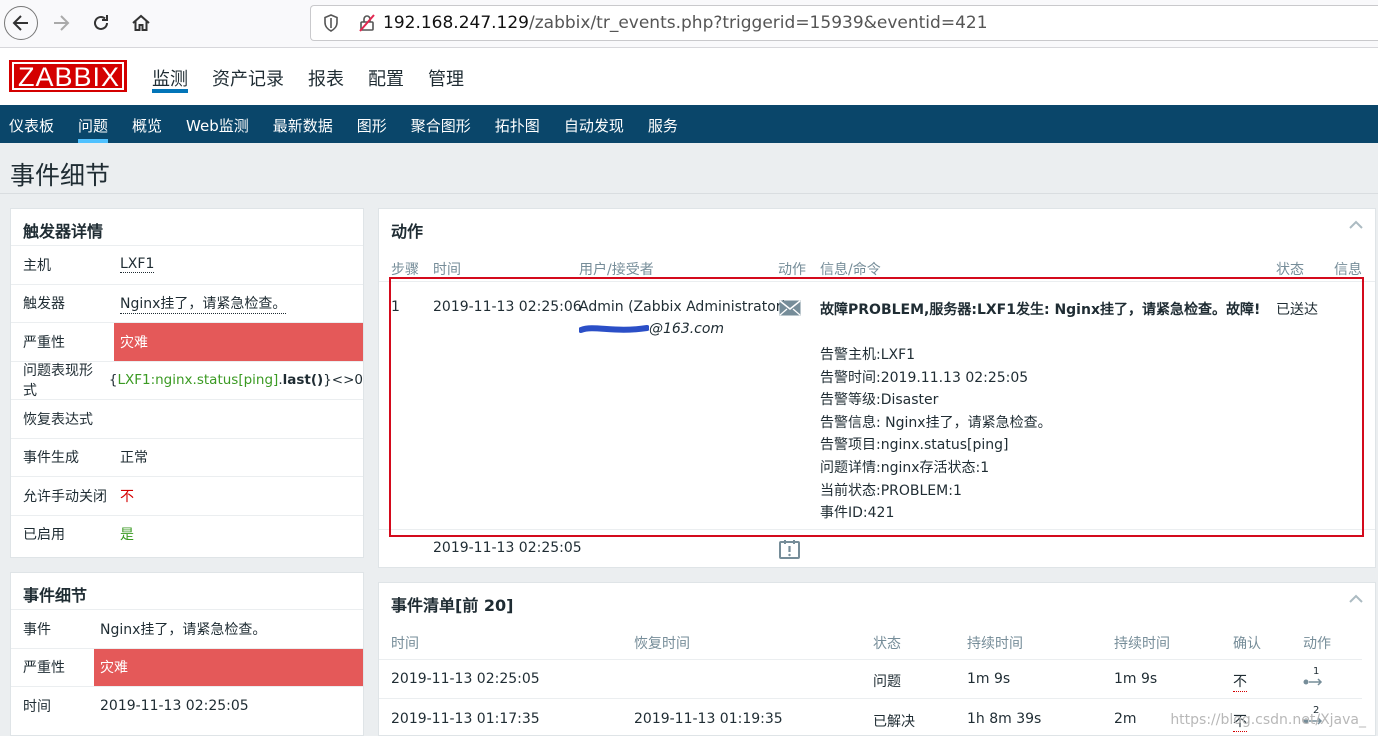 The height and width of the screenshot is (736, 1378). I want to click on trigger-row: 触发器 Nginx挂了，请紧急检查。, so click(187, 303).